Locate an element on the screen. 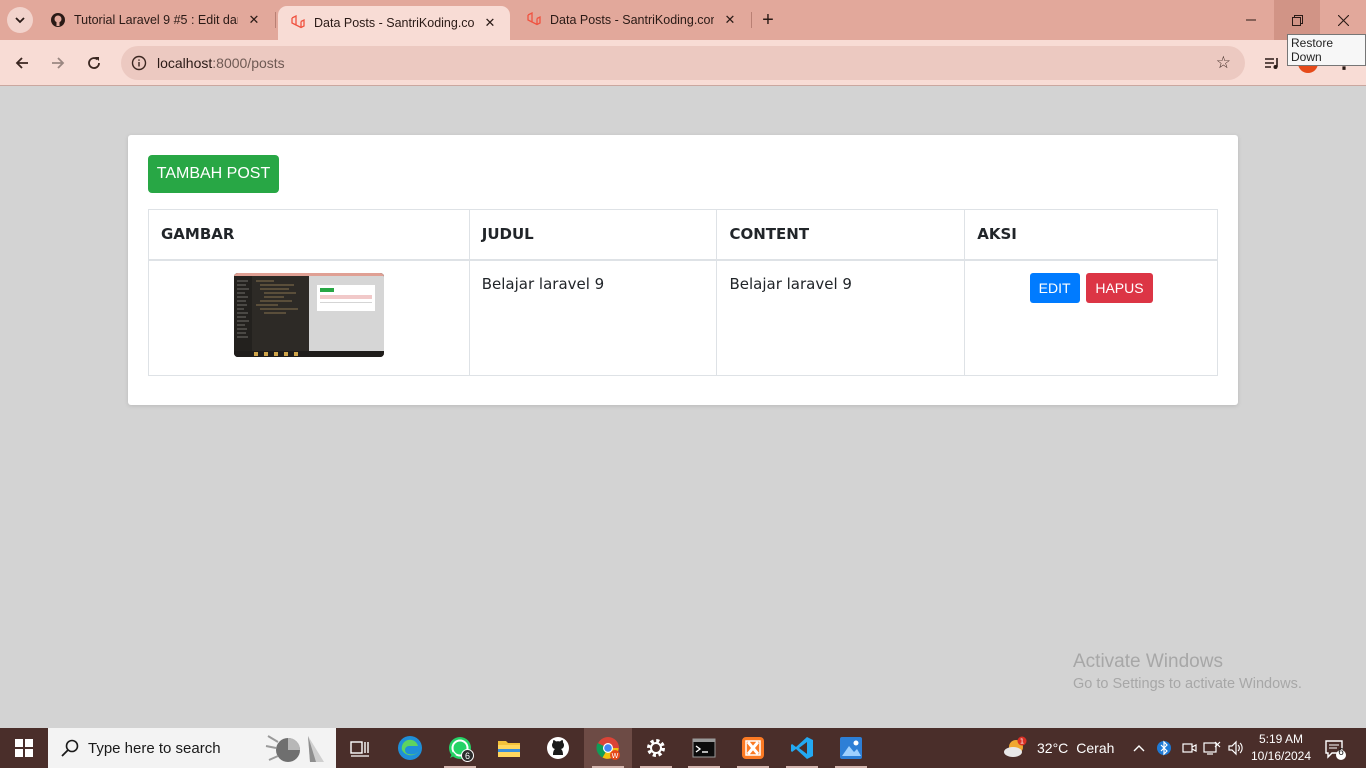 This screenshot has height=768, width=1366. tab-data-posts-active: Data Posts - SantriKoding.com ✕ is located at coordinates (394, 23).